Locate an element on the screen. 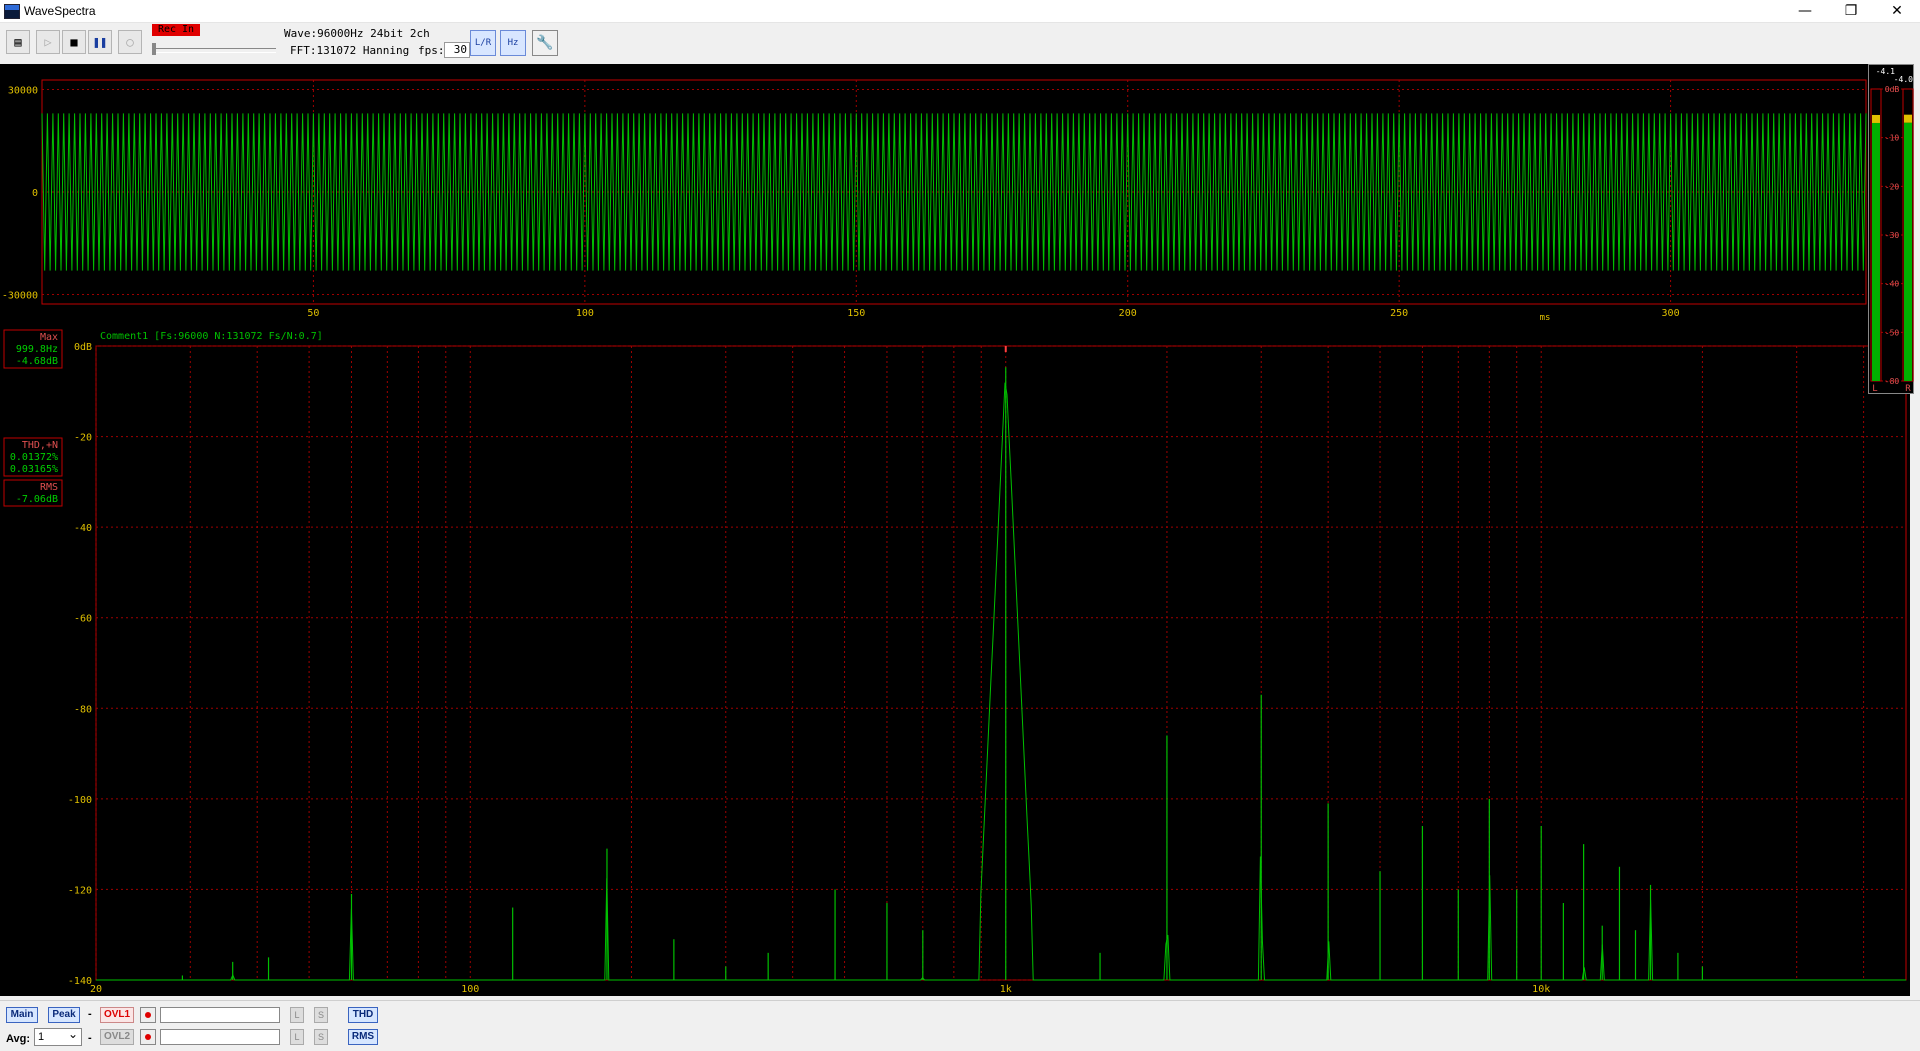 Image resolution: width=1920 pixels, height=1051 pixels. vu-scale-label: -10 is located at coordinates (1892, 138).